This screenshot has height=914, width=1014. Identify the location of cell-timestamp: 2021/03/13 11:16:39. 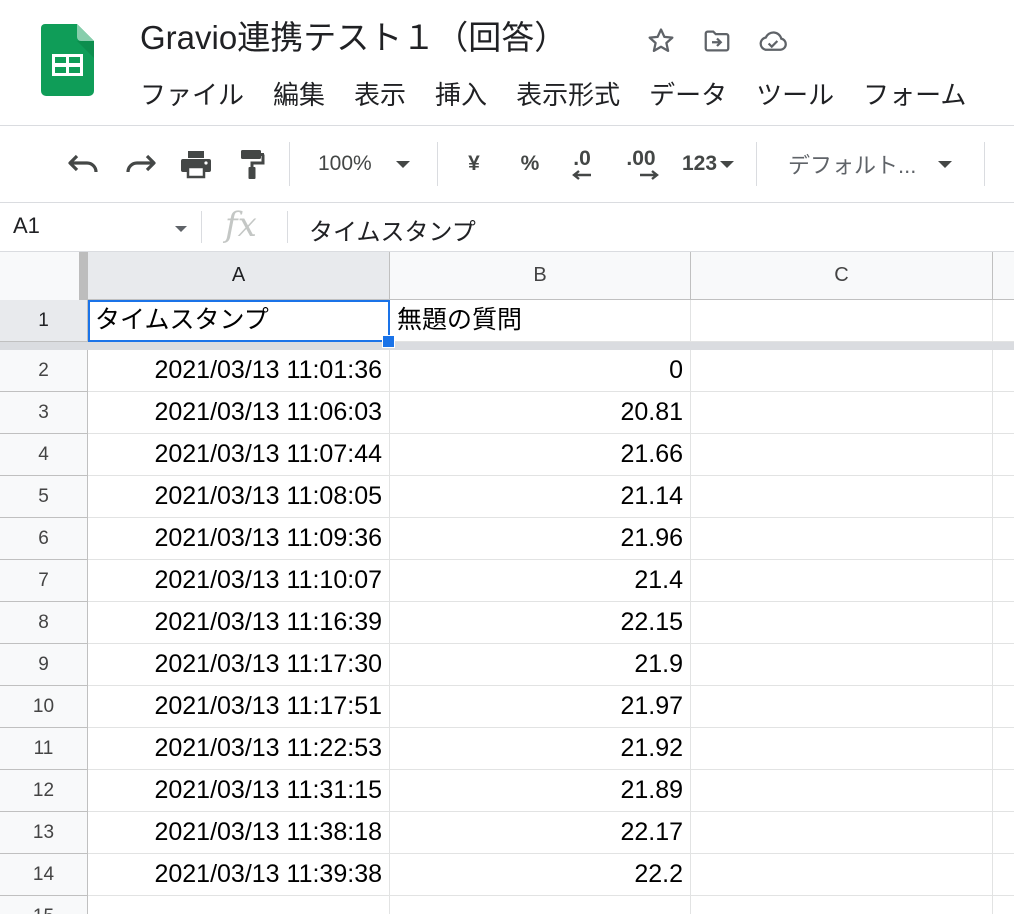
(239, 623).